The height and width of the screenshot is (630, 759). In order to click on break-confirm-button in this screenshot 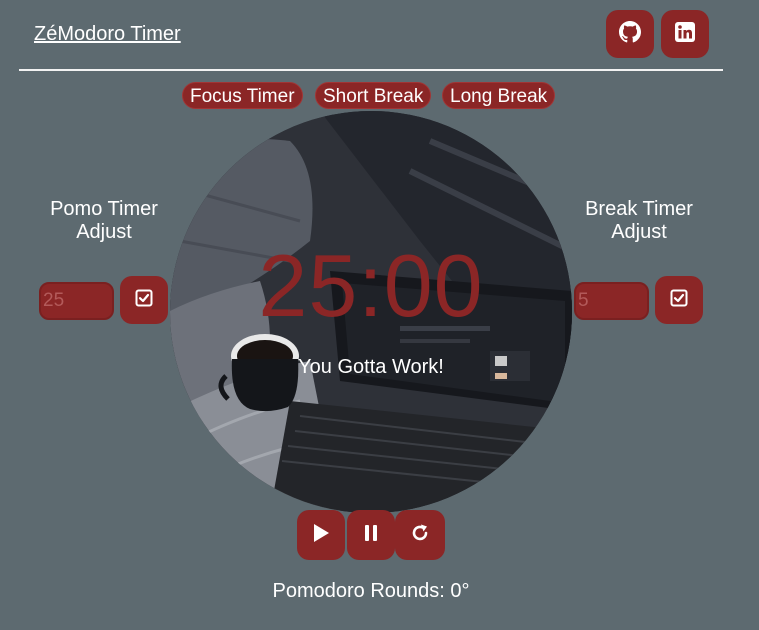, I will do `click(679, 300)`.